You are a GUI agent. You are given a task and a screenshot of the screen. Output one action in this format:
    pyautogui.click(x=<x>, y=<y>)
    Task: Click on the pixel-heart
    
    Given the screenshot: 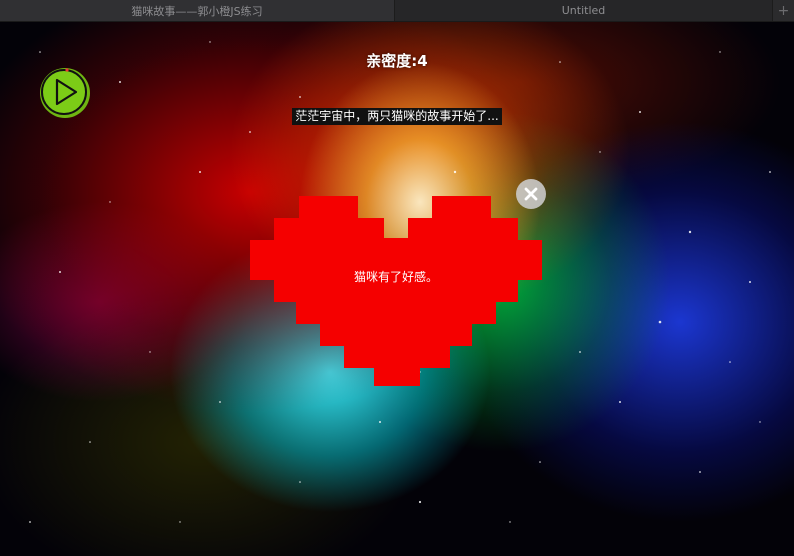 What is the action you would take?
    pyautogui.click(x=396, y=291)
    